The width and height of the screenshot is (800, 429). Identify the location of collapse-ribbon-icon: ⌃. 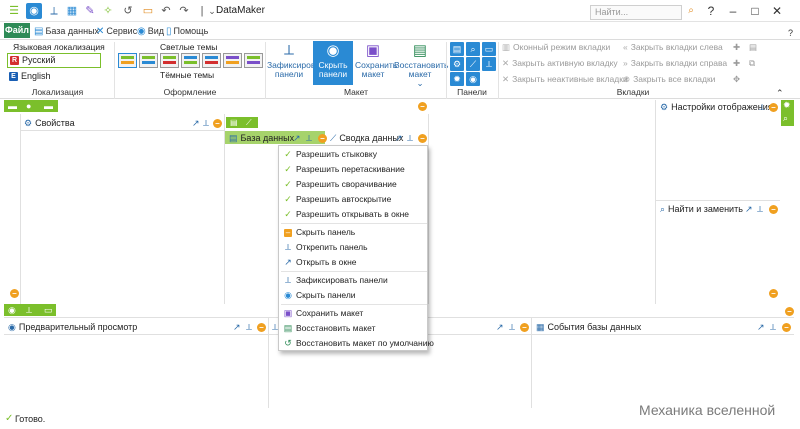
(780, 93).